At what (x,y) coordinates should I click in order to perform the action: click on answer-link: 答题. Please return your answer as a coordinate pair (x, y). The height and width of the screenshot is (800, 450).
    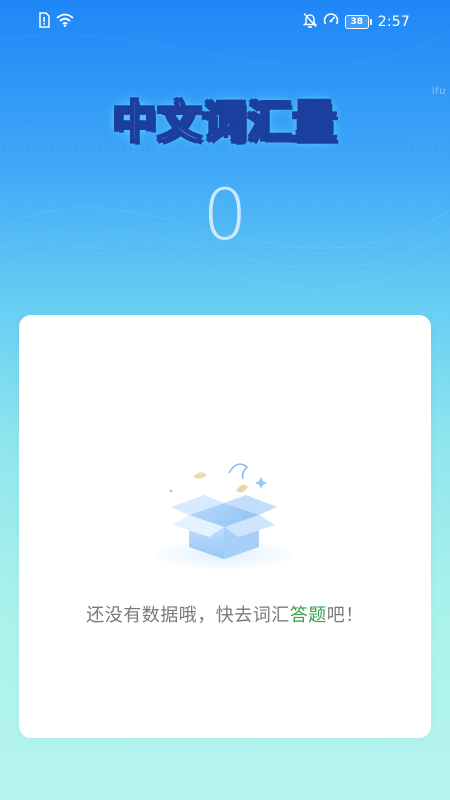
    Looking at the image, I should click on (308, 615).